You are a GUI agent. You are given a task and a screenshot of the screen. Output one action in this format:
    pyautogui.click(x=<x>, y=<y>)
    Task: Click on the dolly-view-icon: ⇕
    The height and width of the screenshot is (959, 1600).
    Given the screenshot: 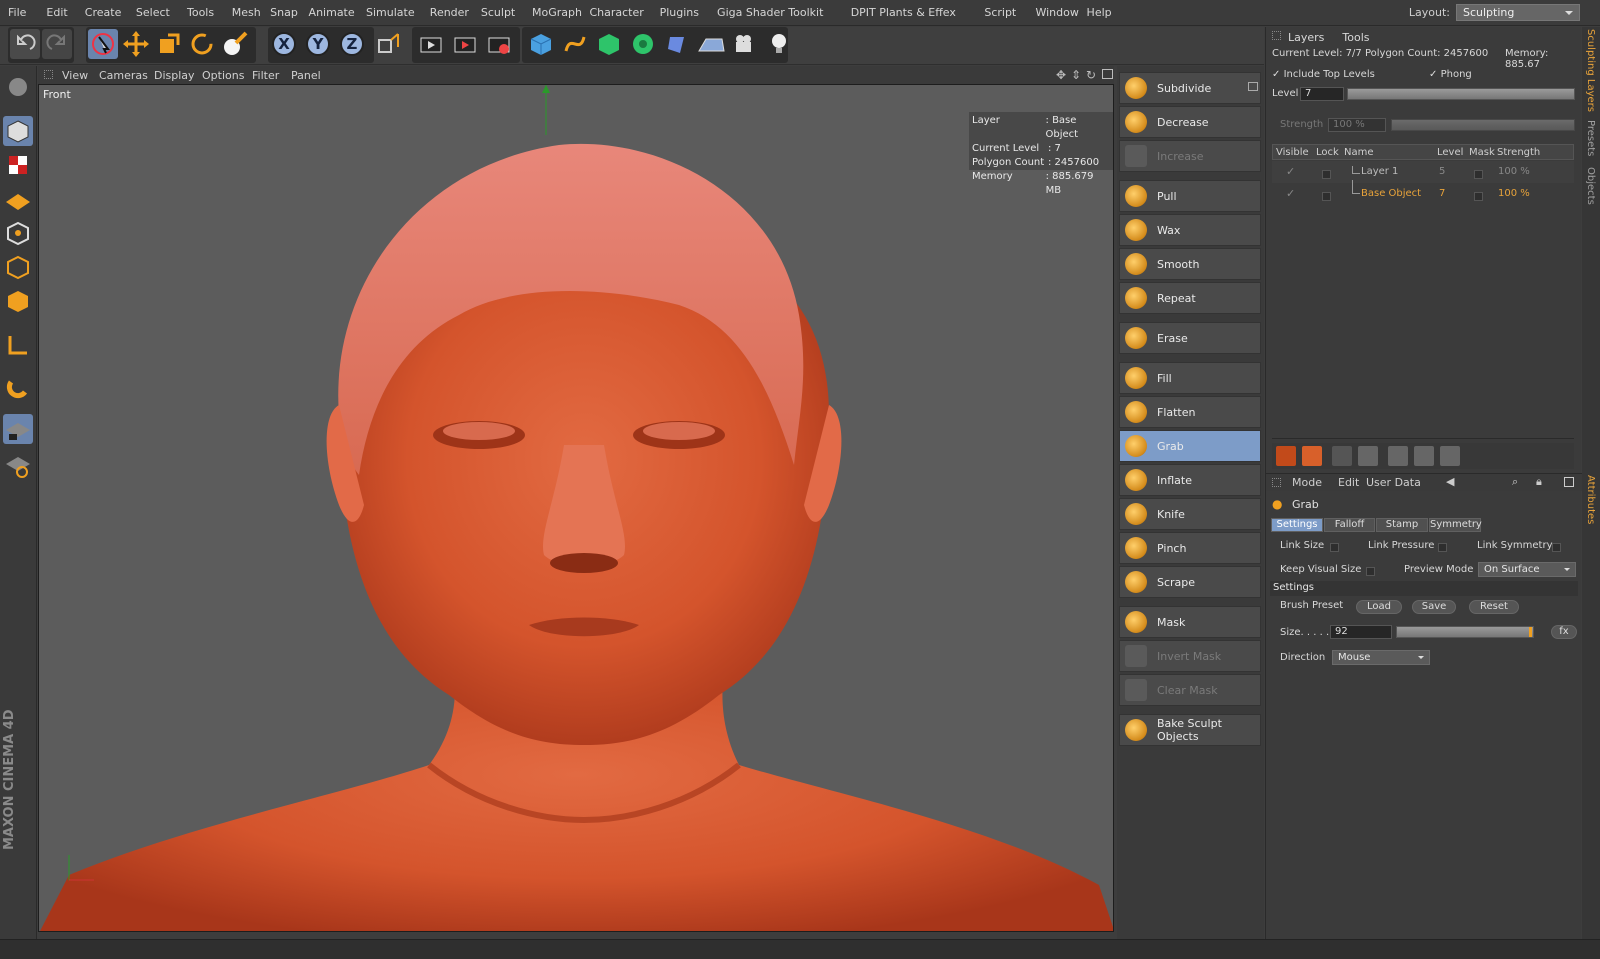 What is the action you would take?
    pyautogui.click(x=1076, y=75)
    